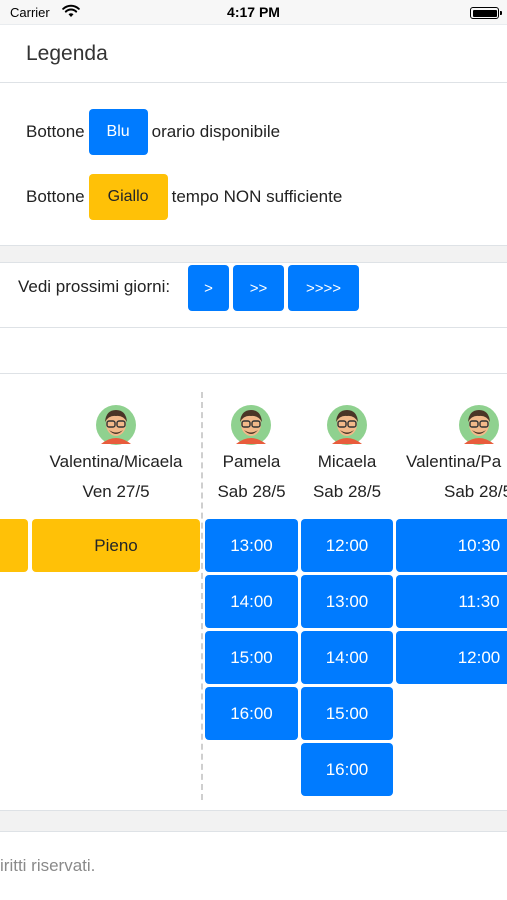 This screenshot has height=900, width=507. Describe the element at coordinates (454, 461) in the screenshot. I see `operator-name: Valentina/Pa` at that location.